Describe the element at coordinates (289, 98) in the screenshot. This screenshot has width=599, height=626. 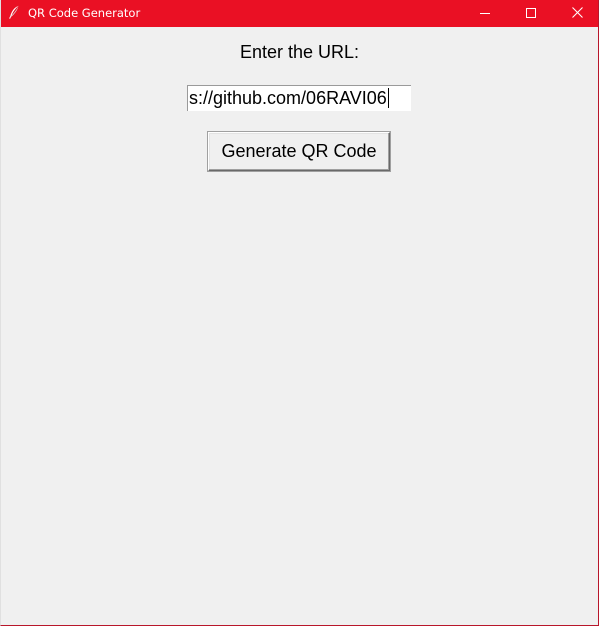
I see `url-input-value: s://github.com/06RAVI06` at that location.